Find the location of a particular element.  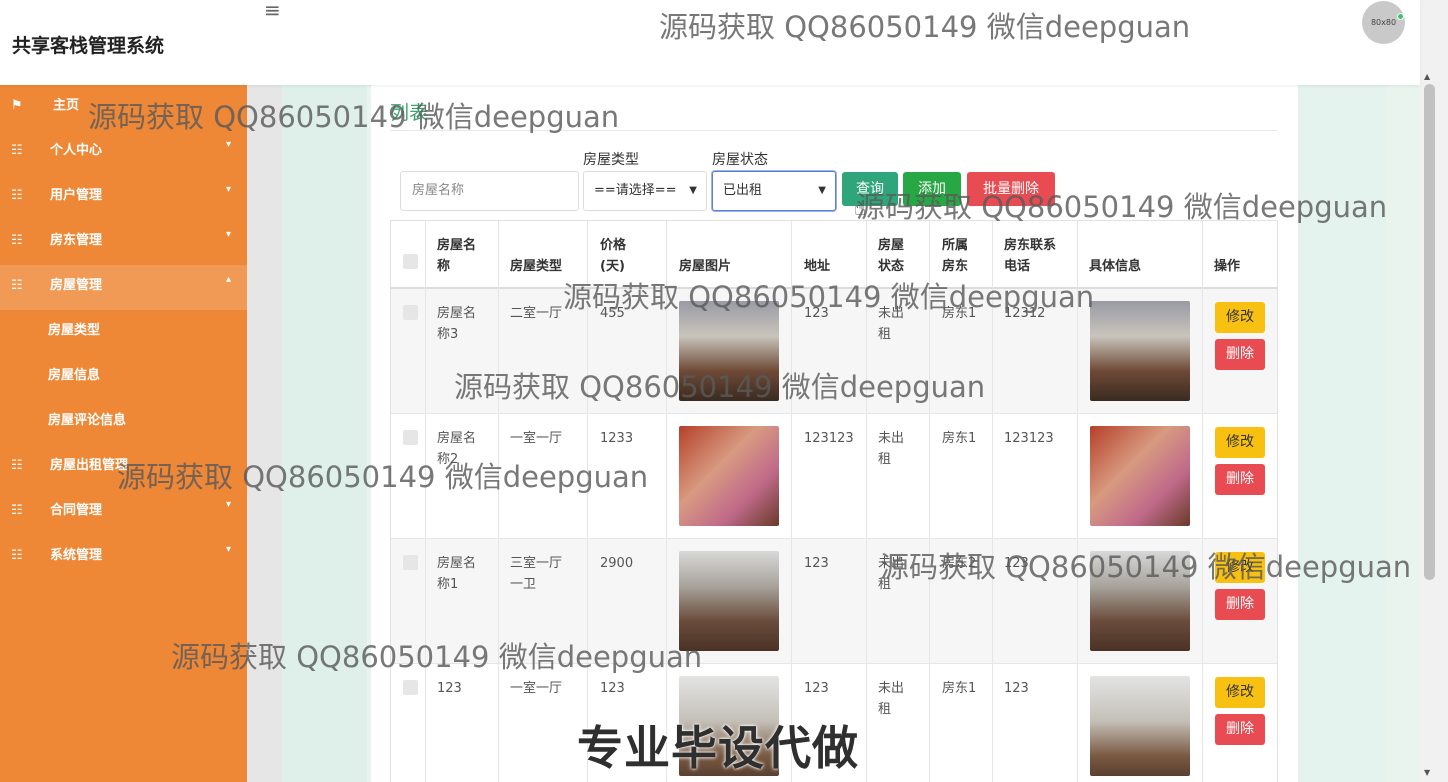

house-status-select: 已出租 ▼ is located at coordinates (774, 191).